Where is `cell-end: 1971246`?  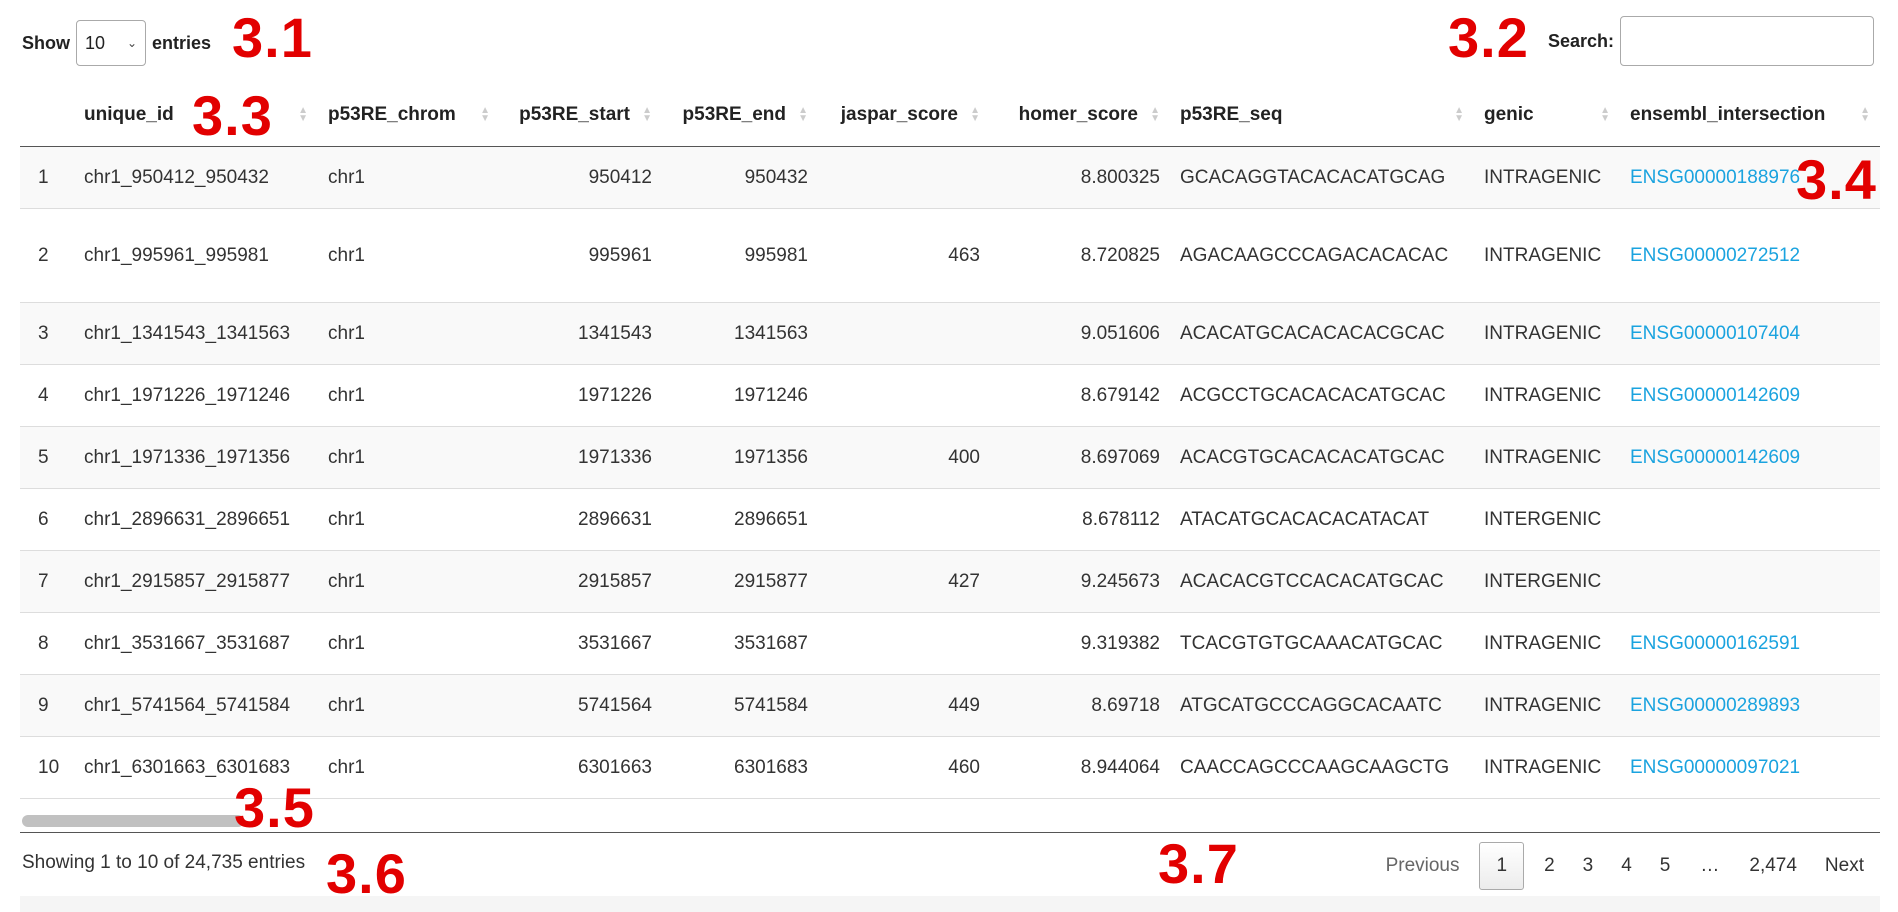 cell-end: 1971246 is located at coordinates (740, 395).